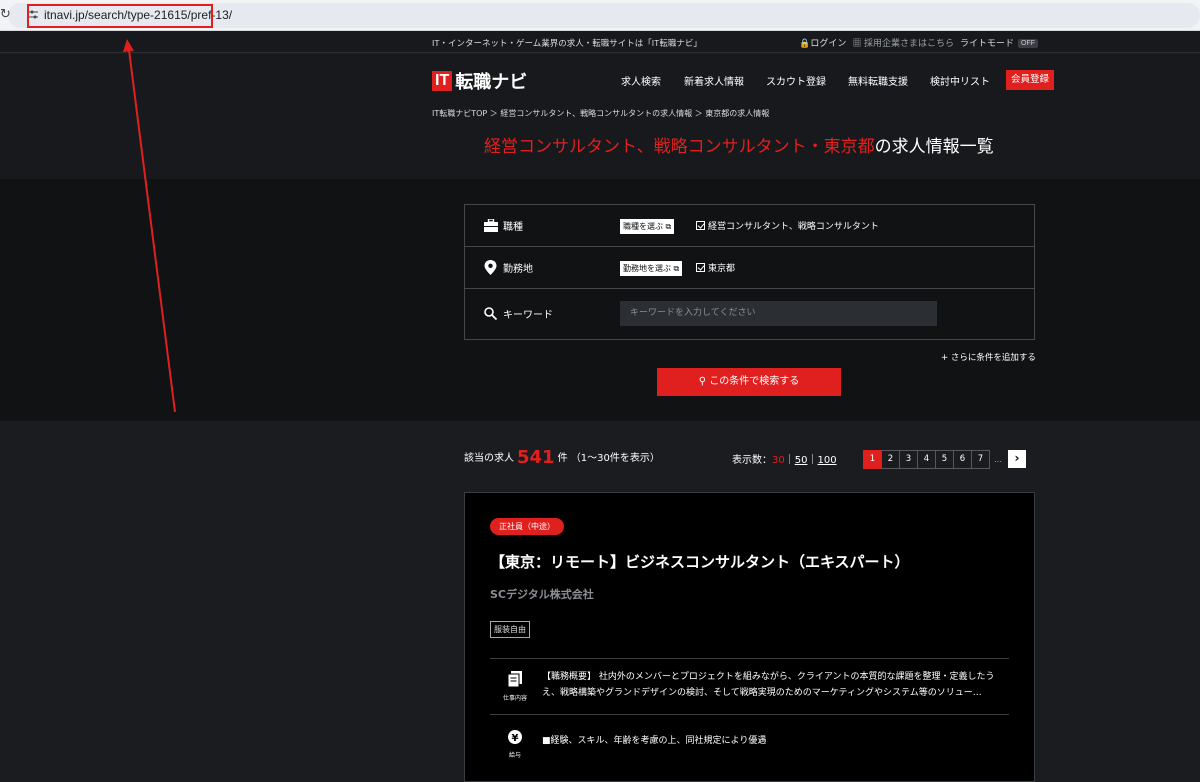 The width and height of the screenshot is (1200, 782). What do you see at coordinates (739, 147) in the screenshot?
I see `page-title: 経営コンサルタント、戦略コンサルタント・東京都の求人情報一覧` at bounding box center [739, 147].